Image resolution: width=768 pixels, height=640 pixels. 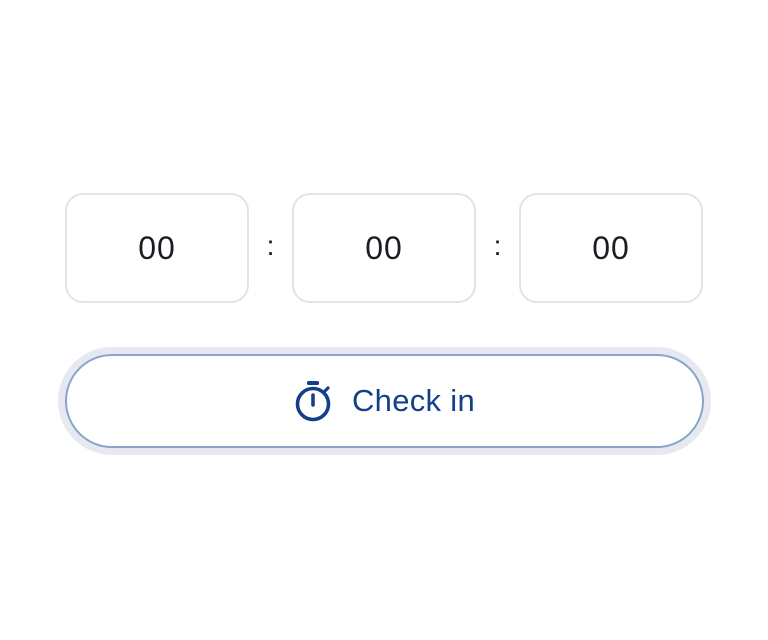 I want to click on checkin-wrap: Check in, so click(x=384, y=401).